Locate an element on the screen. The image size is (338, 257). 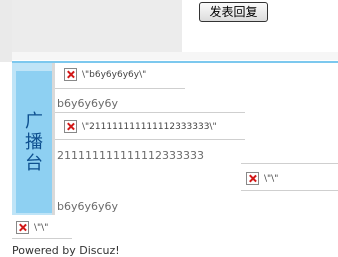
broadcast-tab-char-2: 播 is located at coordinates (34, 142).